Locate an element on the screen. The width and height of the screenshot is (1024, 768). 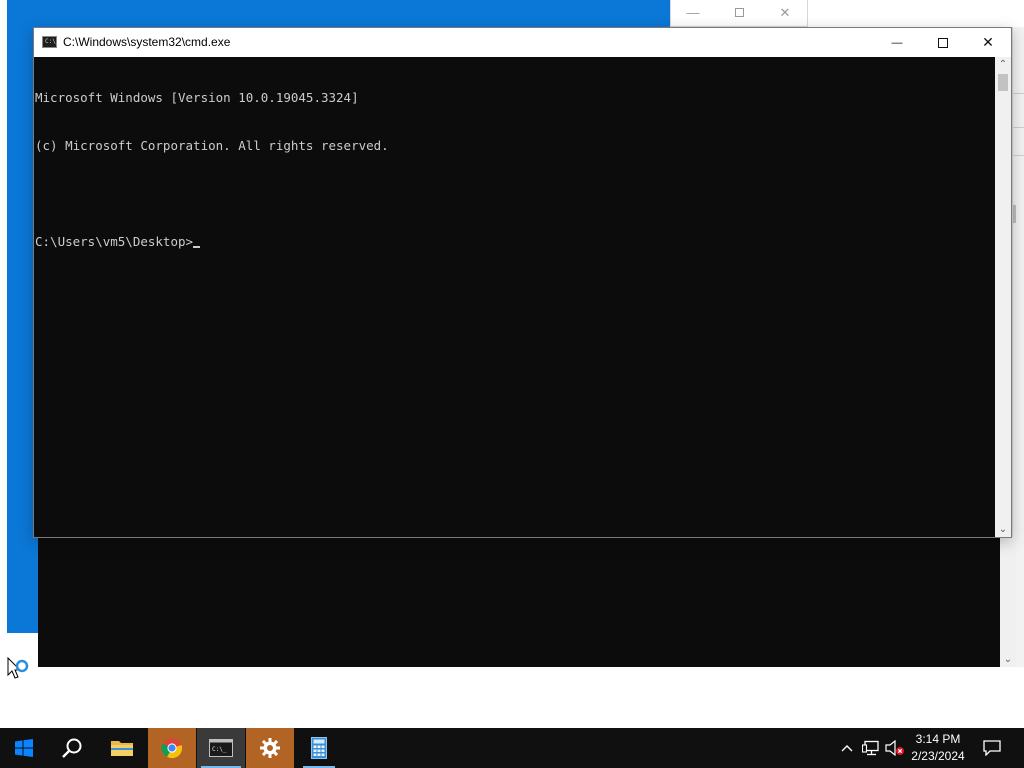
maximize-button is located at coordinates (943, 42).